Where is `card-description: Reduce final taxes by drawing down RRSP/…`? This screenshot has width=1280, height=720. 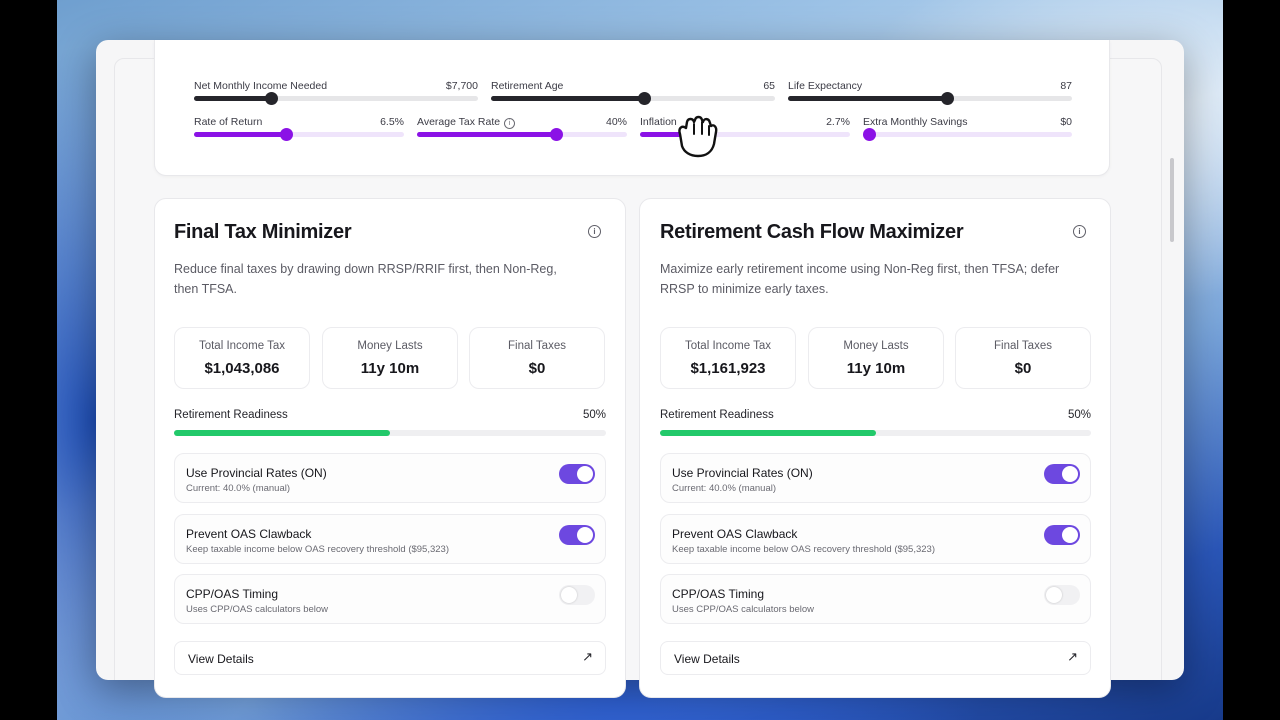 card-description: Reduce final taxes by drawing down RRSP/… is located at coordinates (365, 279).